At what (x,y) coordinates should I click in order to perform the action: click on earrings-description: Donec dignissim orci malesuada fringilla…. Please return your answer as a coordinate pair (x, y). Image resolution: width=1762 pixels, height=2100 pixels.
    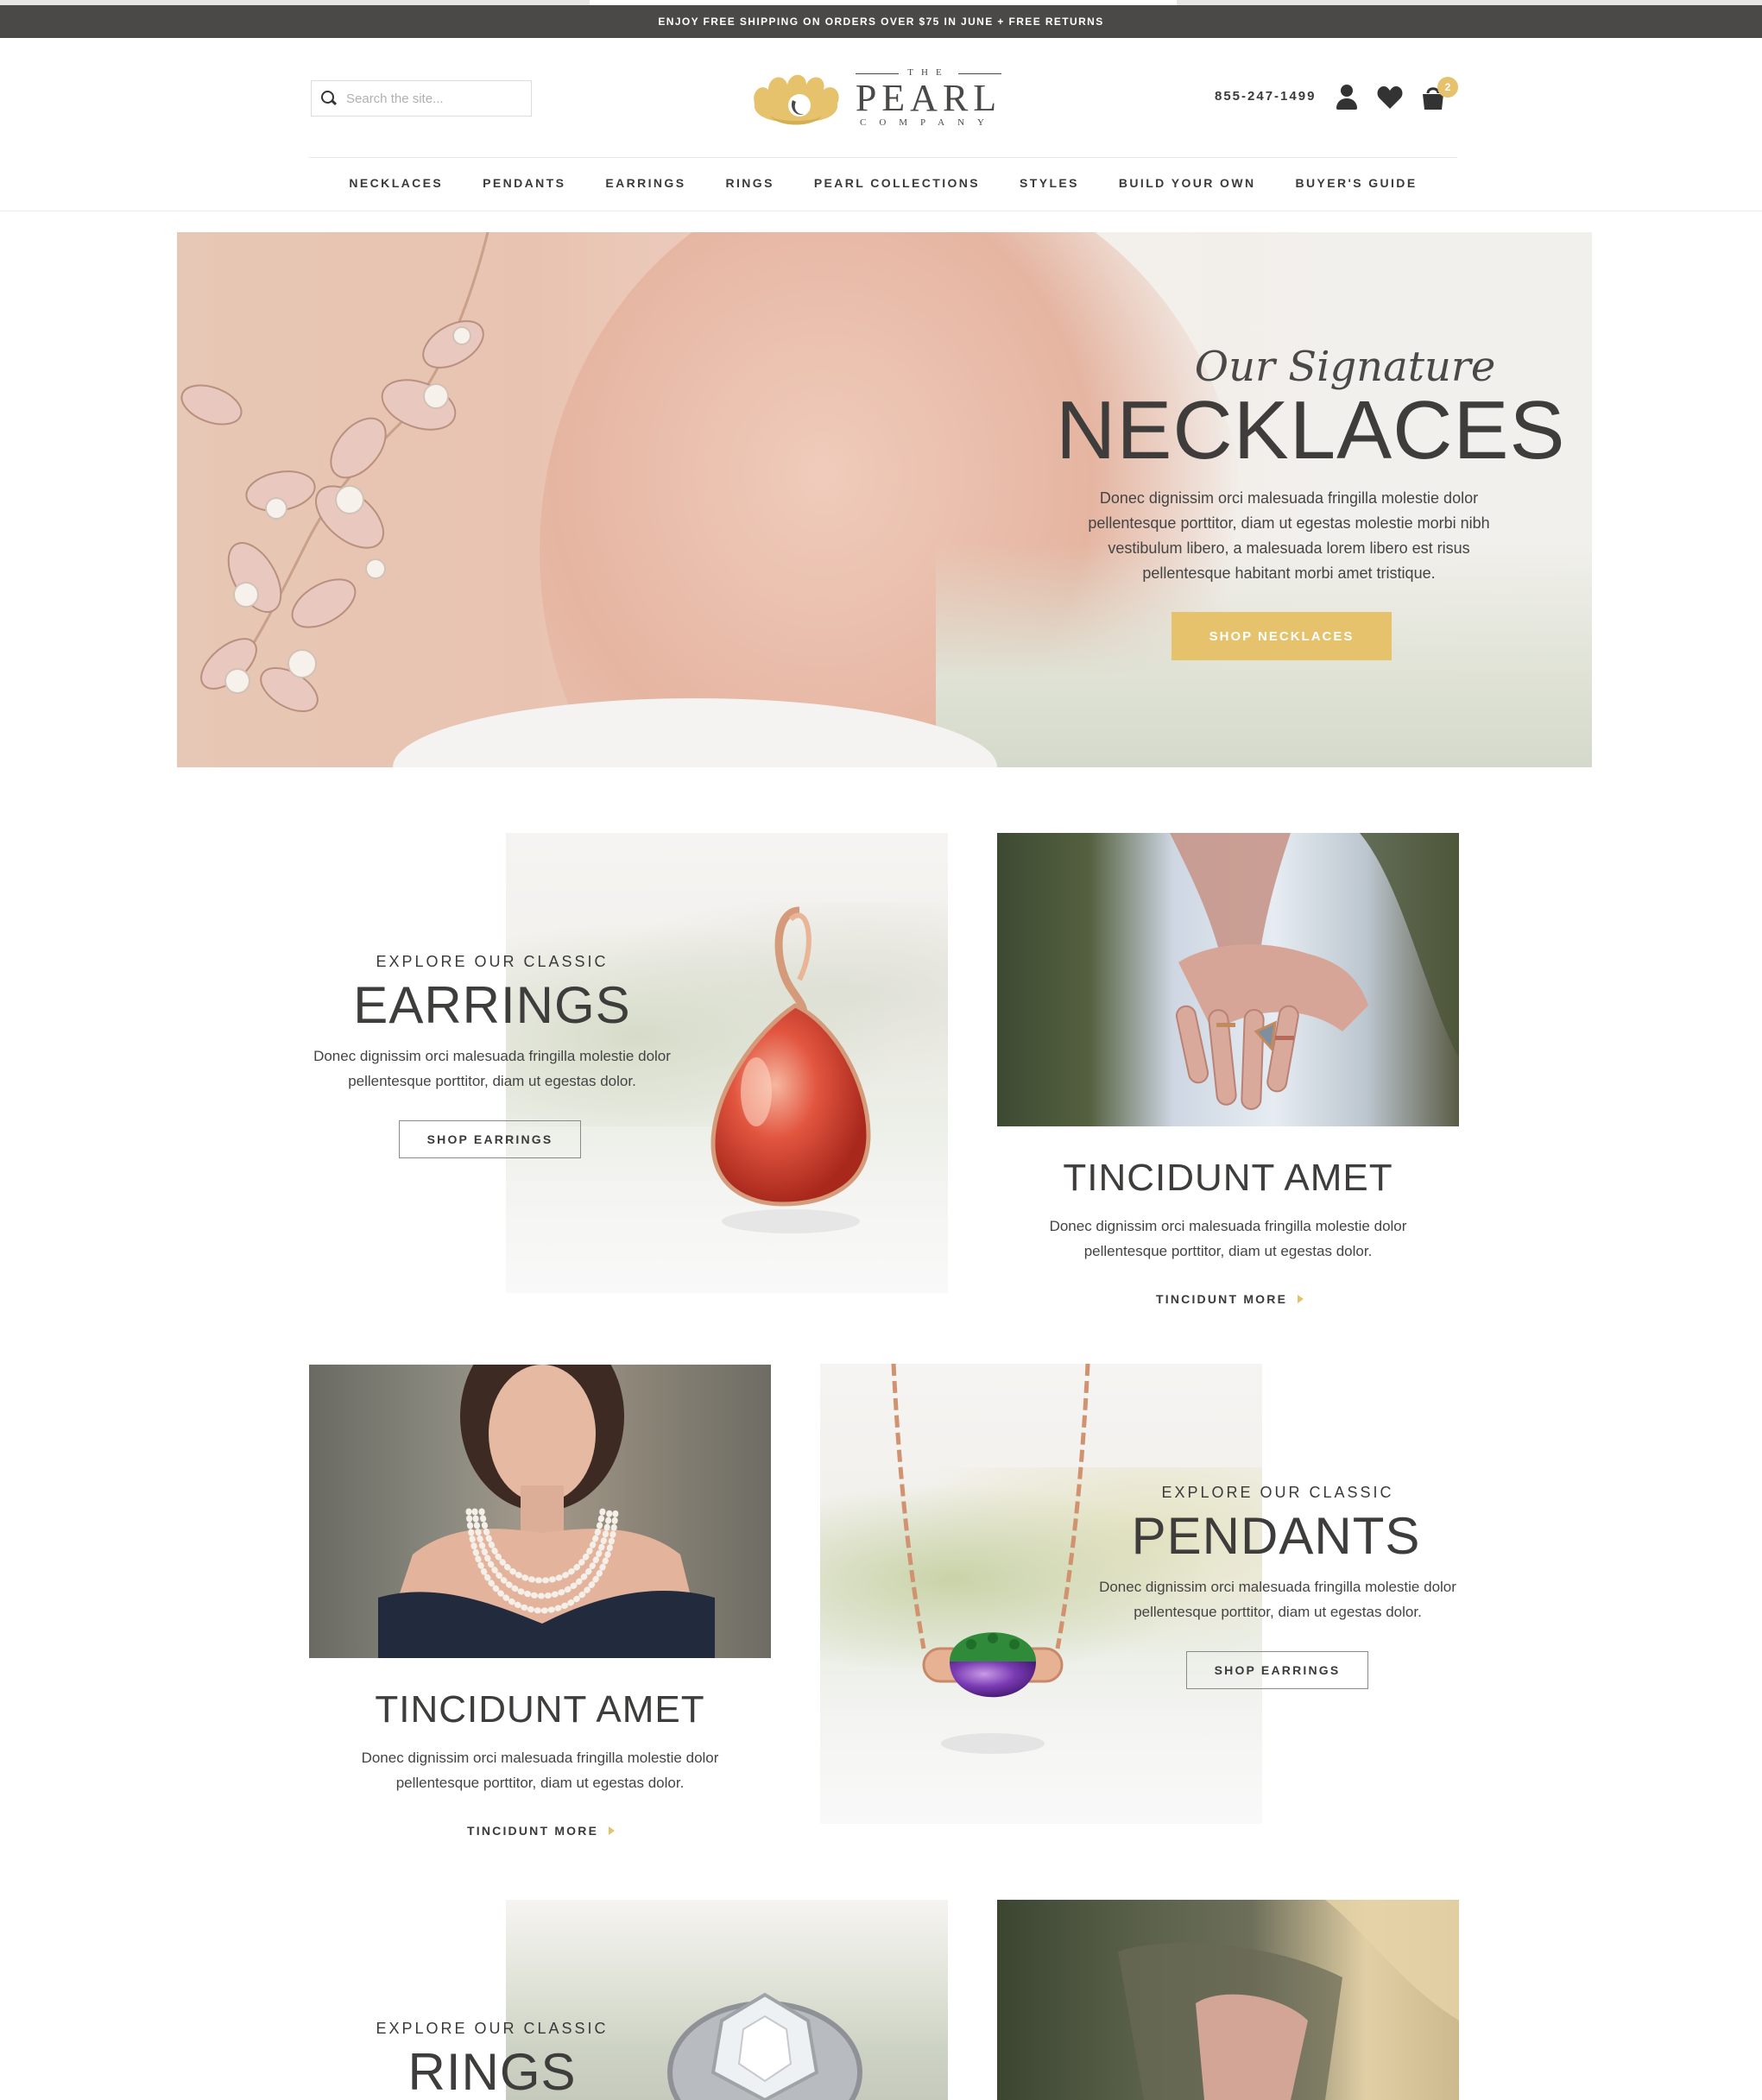
    Looking at the image, I should click on (492, 1068).